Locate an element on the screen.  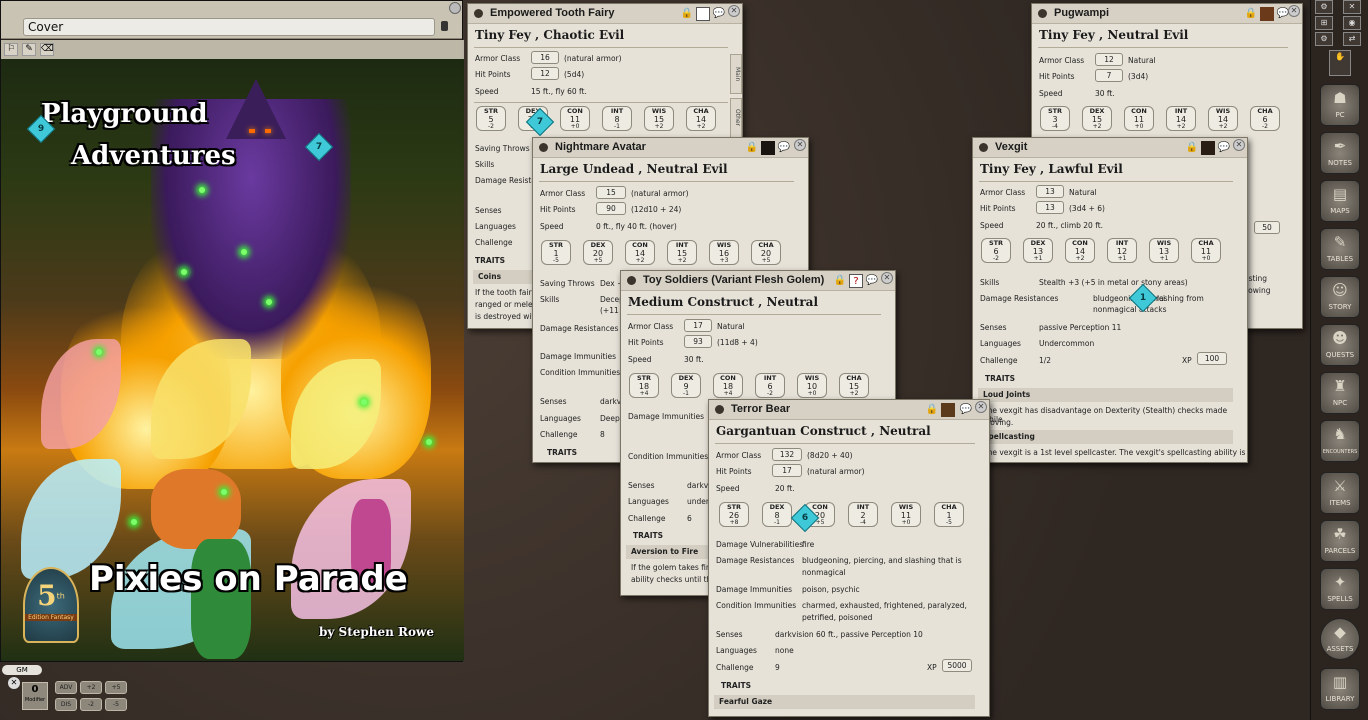
stat-str: STR 18 +4 is located at coordinates (644, 385).